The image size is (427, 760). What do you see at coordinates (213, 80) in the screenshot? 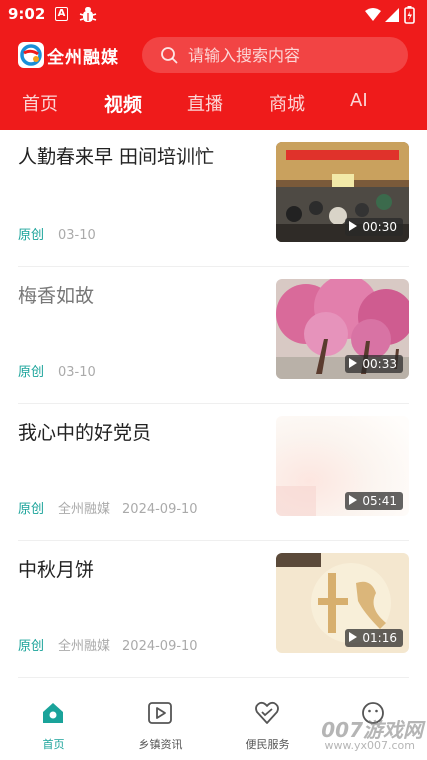
I see `app-header: 全州融媒 首页 视频 直播 商城 AI` at bounding box center [213, 80].